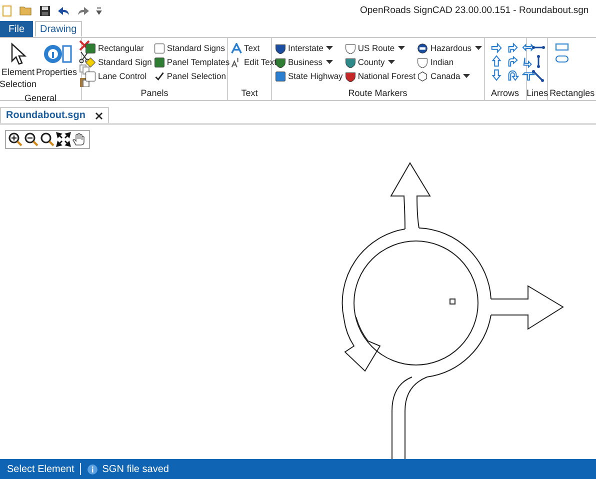 The width and height of the screenshot is (596, 479). I want to click on ribbon-command: Canada, so click(445, 76).